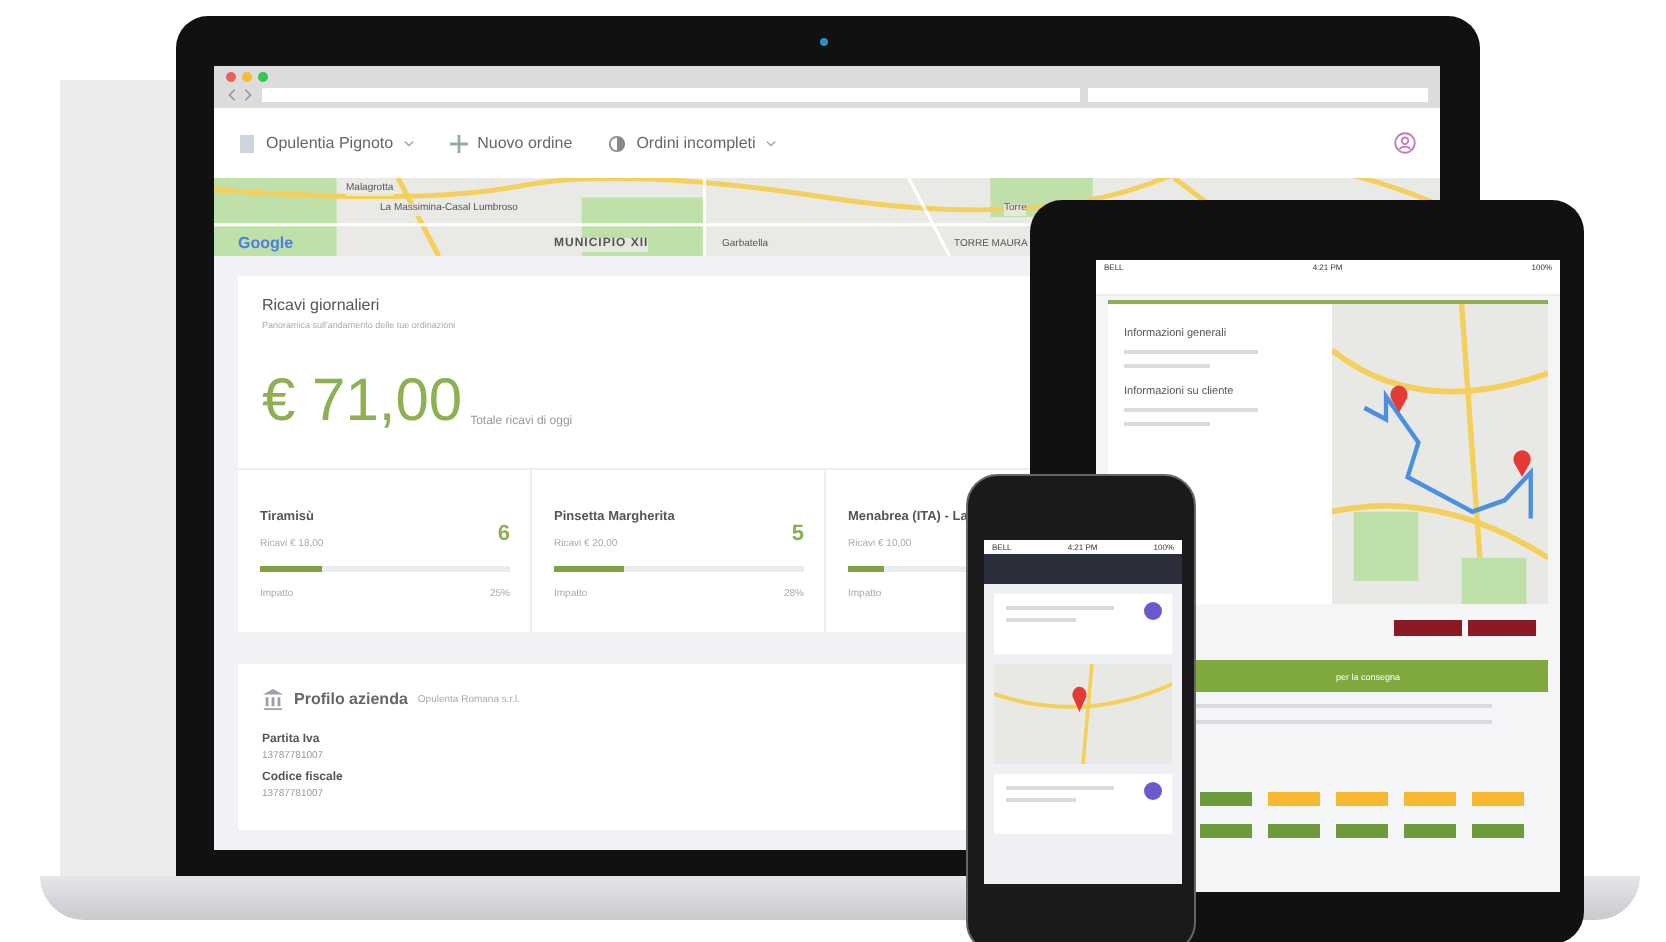 Image resolution: width=1666 pixels, height=942 pixels. I want to click on plus-icon, so click(458, 143).